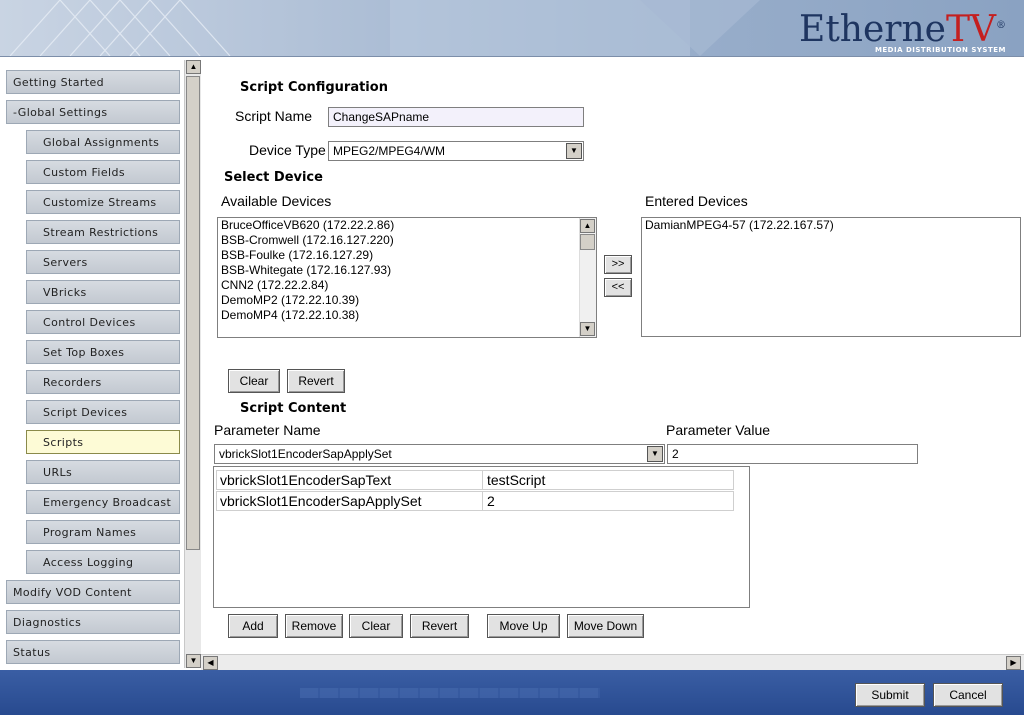 The width and height of the screenshot is (1024, 715). What do you see at coordinates (605, 626) in the screenshot?
I see `move-down-button: Move Down` at bounding box center [605, 626].